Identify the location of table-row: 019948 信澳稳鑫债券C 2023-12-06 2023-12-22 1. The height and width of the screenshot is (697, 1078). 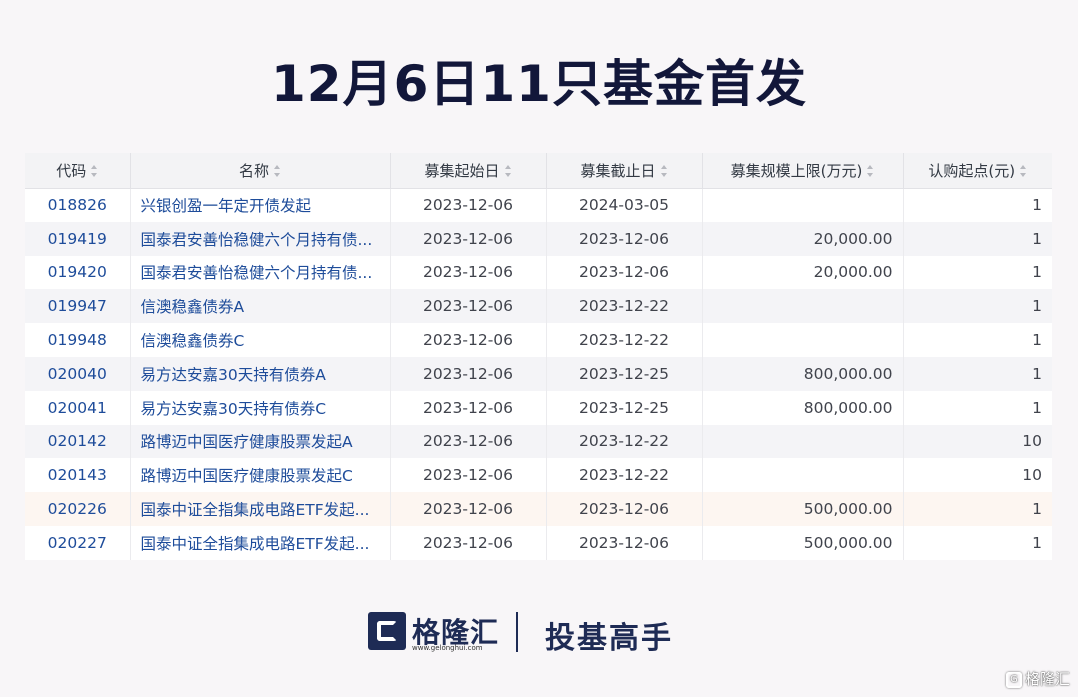
(538, 340).